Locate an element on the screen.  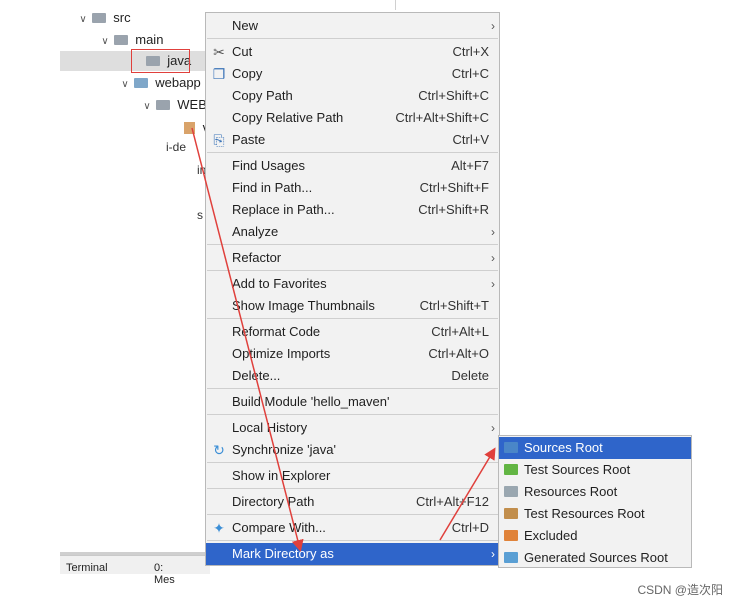
menu-item-label: Refactor is located at coordinates (257, 257).